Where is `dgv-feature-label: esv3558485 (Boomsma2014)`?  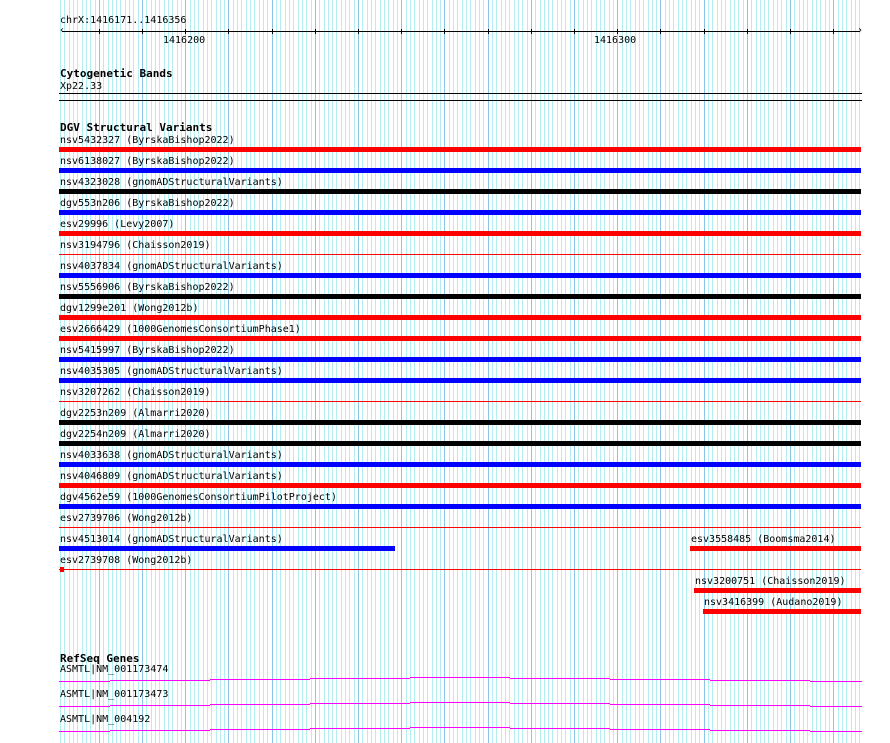 dgv-feature-label: esv3558485 (Boomsma2014) is located at coordinates (763, 539).